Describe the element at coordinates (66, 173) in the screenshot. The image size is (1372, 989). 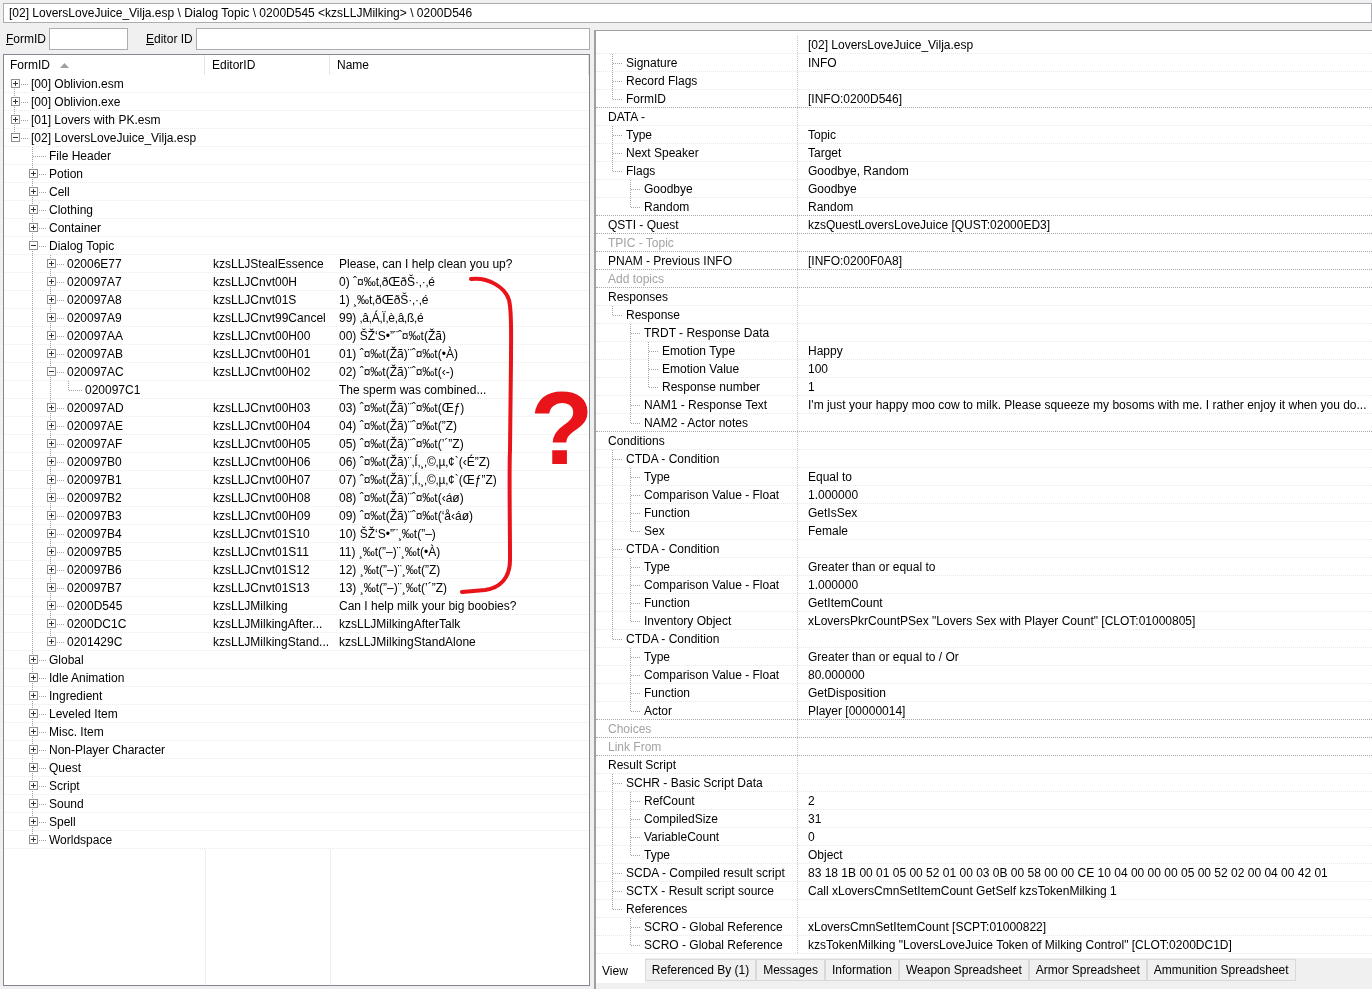
I see `tree-item: Potion` at that location.